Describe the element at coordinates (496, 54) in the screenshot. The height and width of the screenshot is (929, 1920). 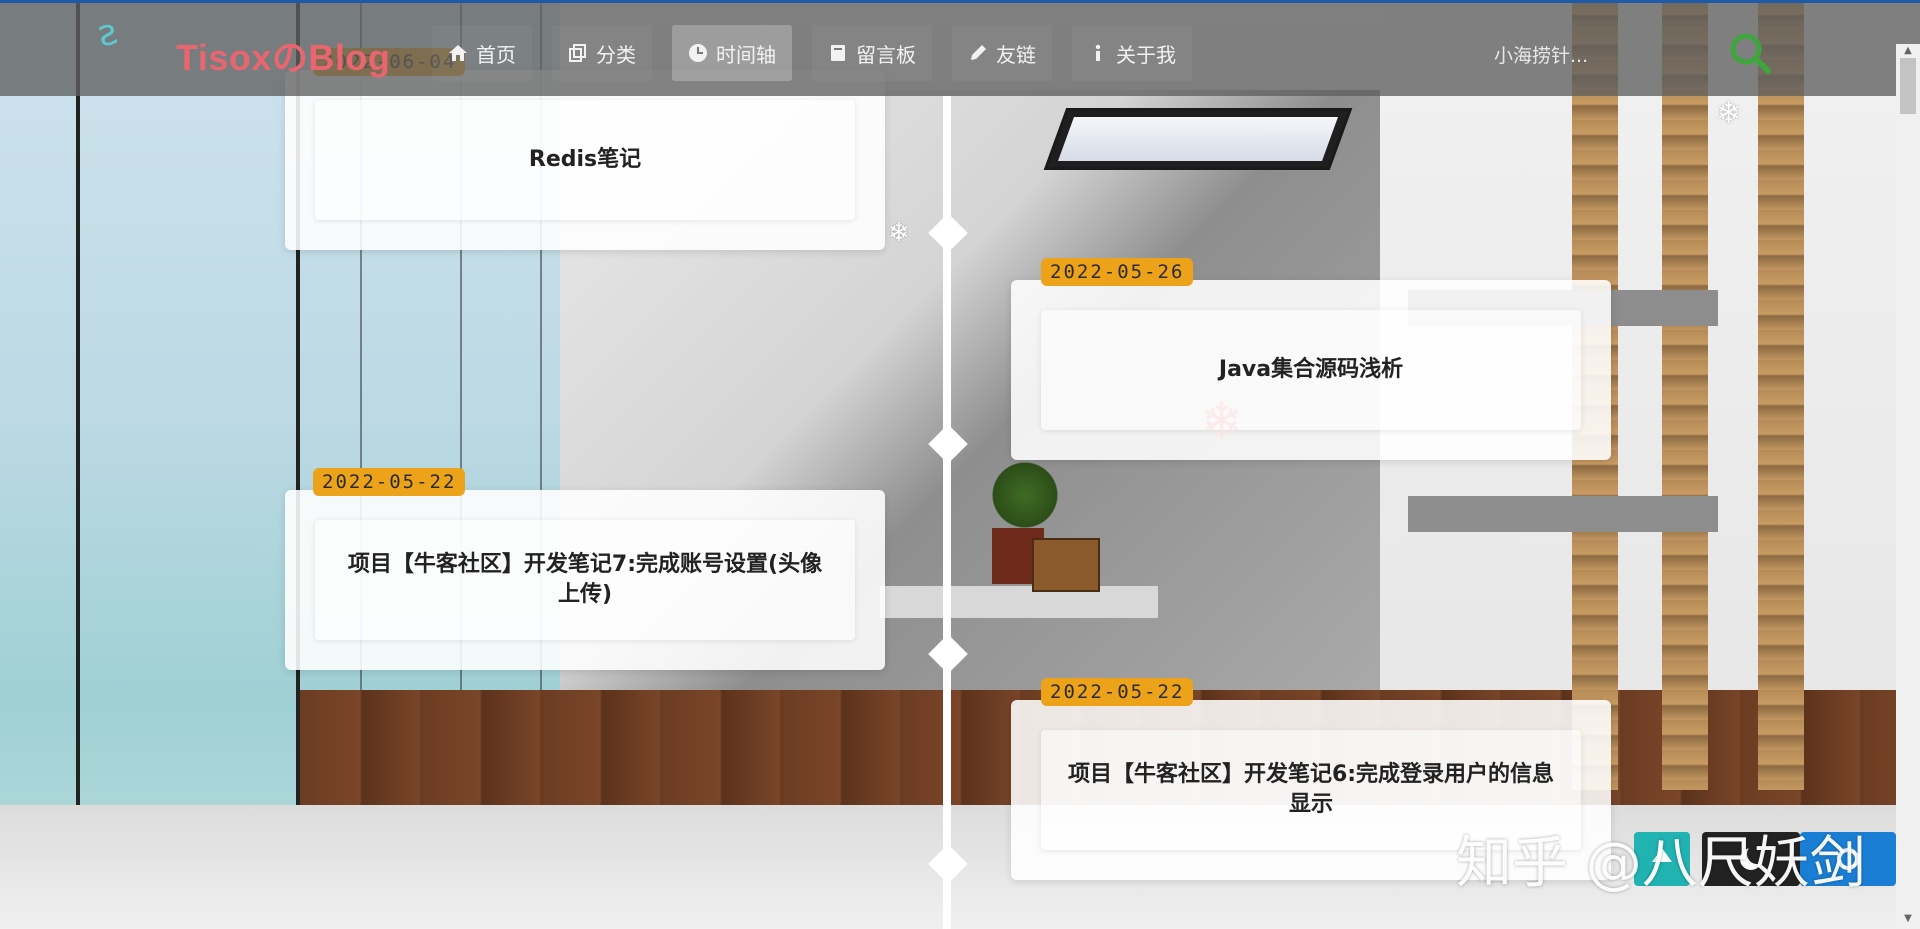
I see `nav-home-label: 首页` at that location.